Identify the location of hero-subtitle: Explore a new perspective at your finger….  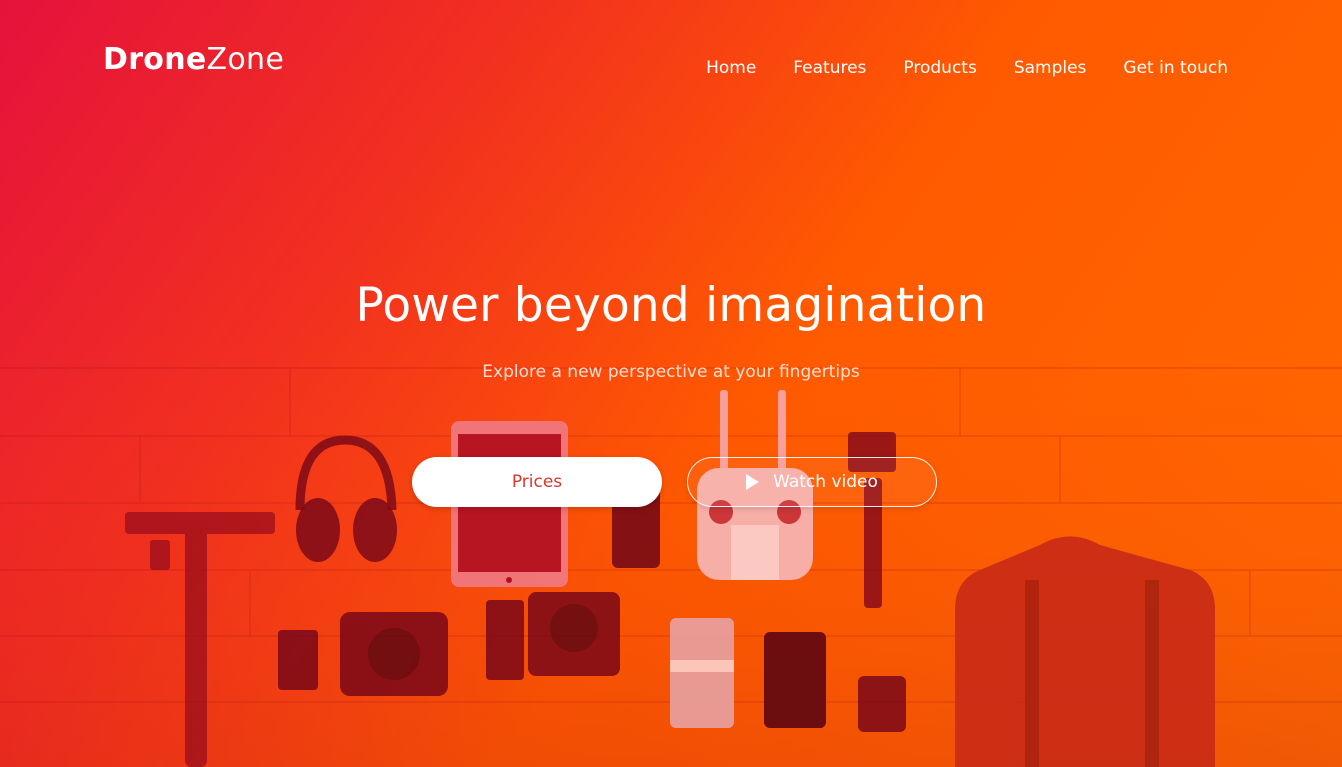
(671, 372).